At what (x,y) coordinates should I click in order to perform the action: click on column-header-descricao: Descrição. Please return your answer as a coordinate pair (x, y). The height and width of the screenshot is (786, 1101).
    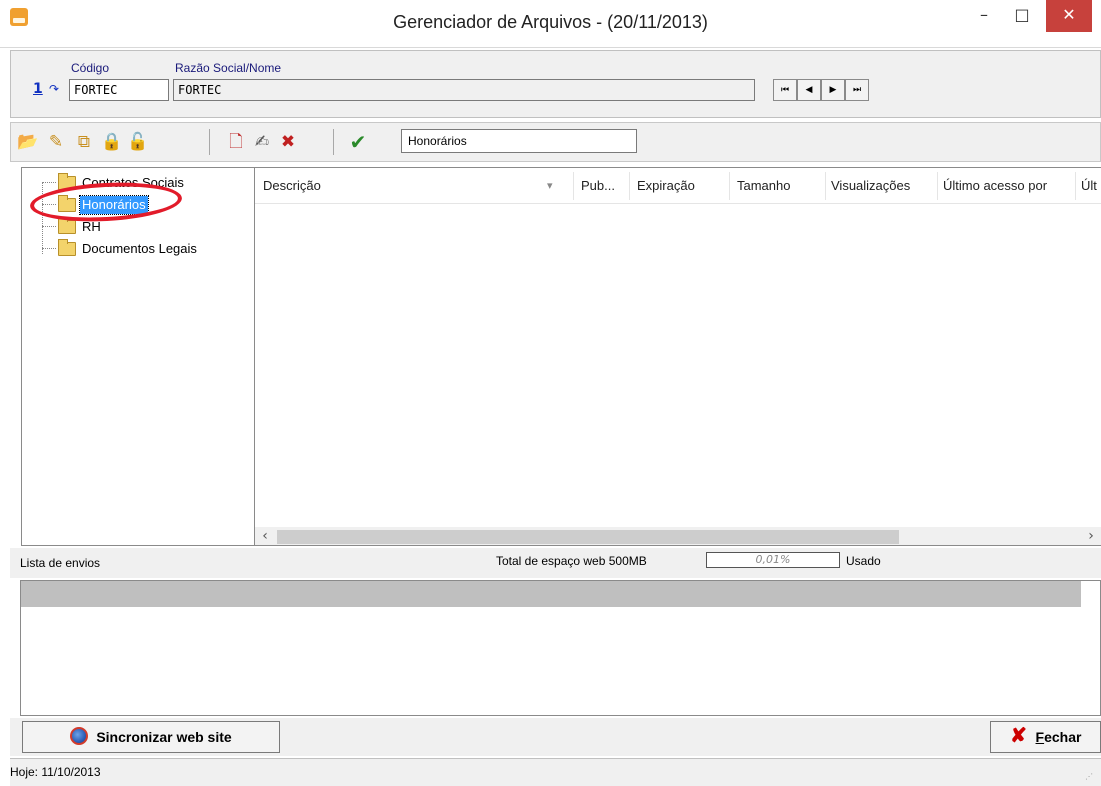
    Looking at the image, I should click on (398, 188).